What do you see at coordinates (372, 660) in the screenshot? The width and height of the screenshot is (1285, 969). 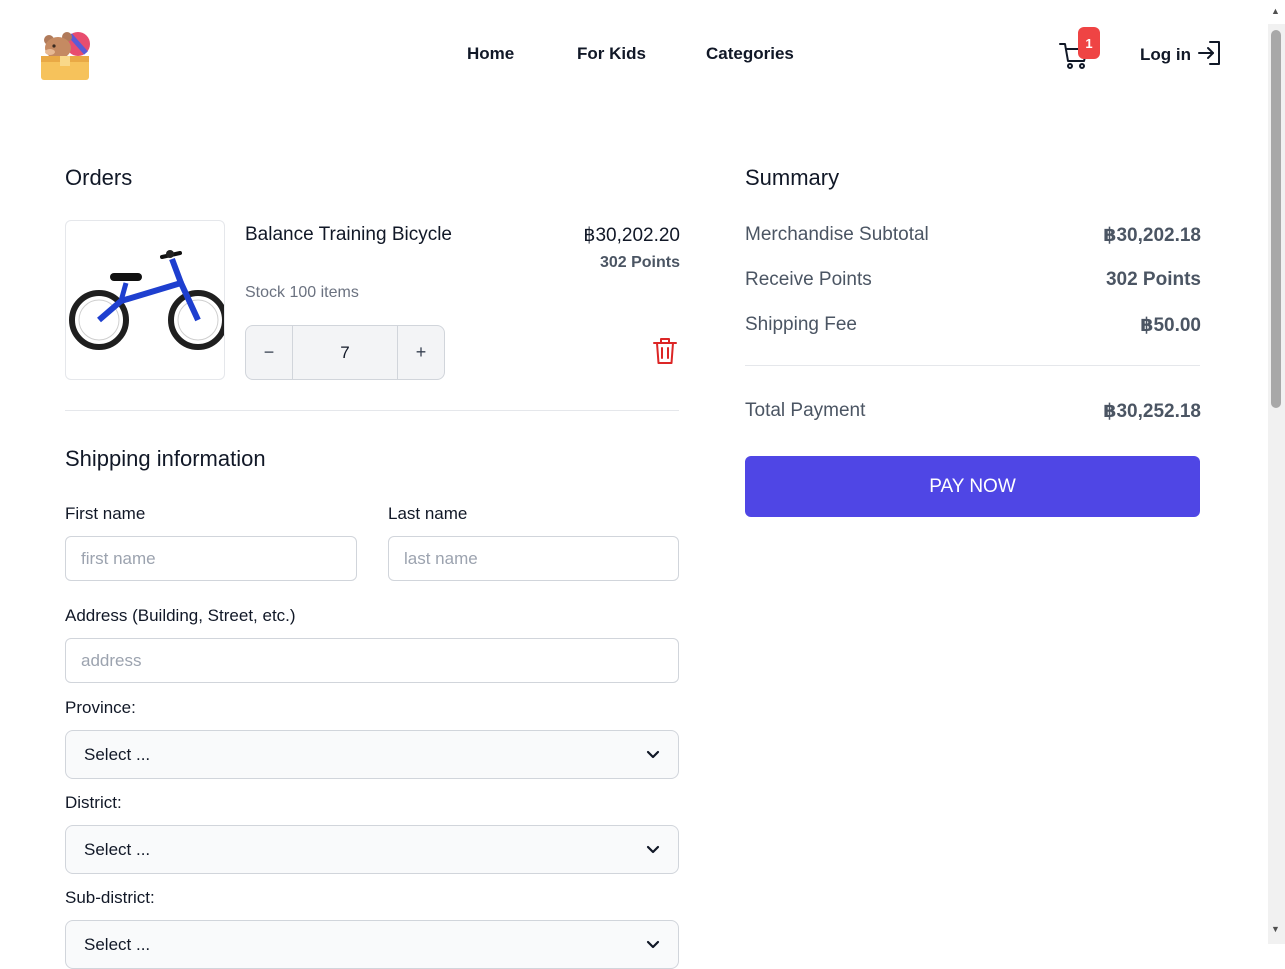 I see `address-input` at bounding box center [372, 660].